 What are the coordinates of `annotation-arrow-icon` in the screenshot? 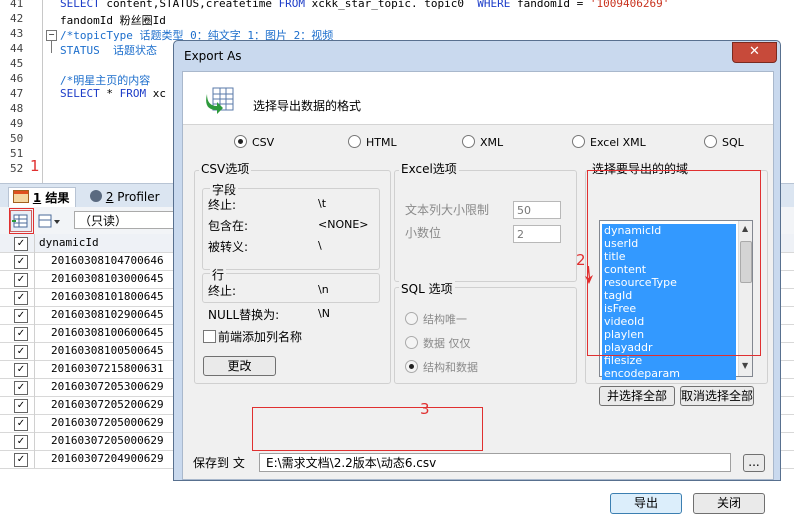 It's located at (589, 275).